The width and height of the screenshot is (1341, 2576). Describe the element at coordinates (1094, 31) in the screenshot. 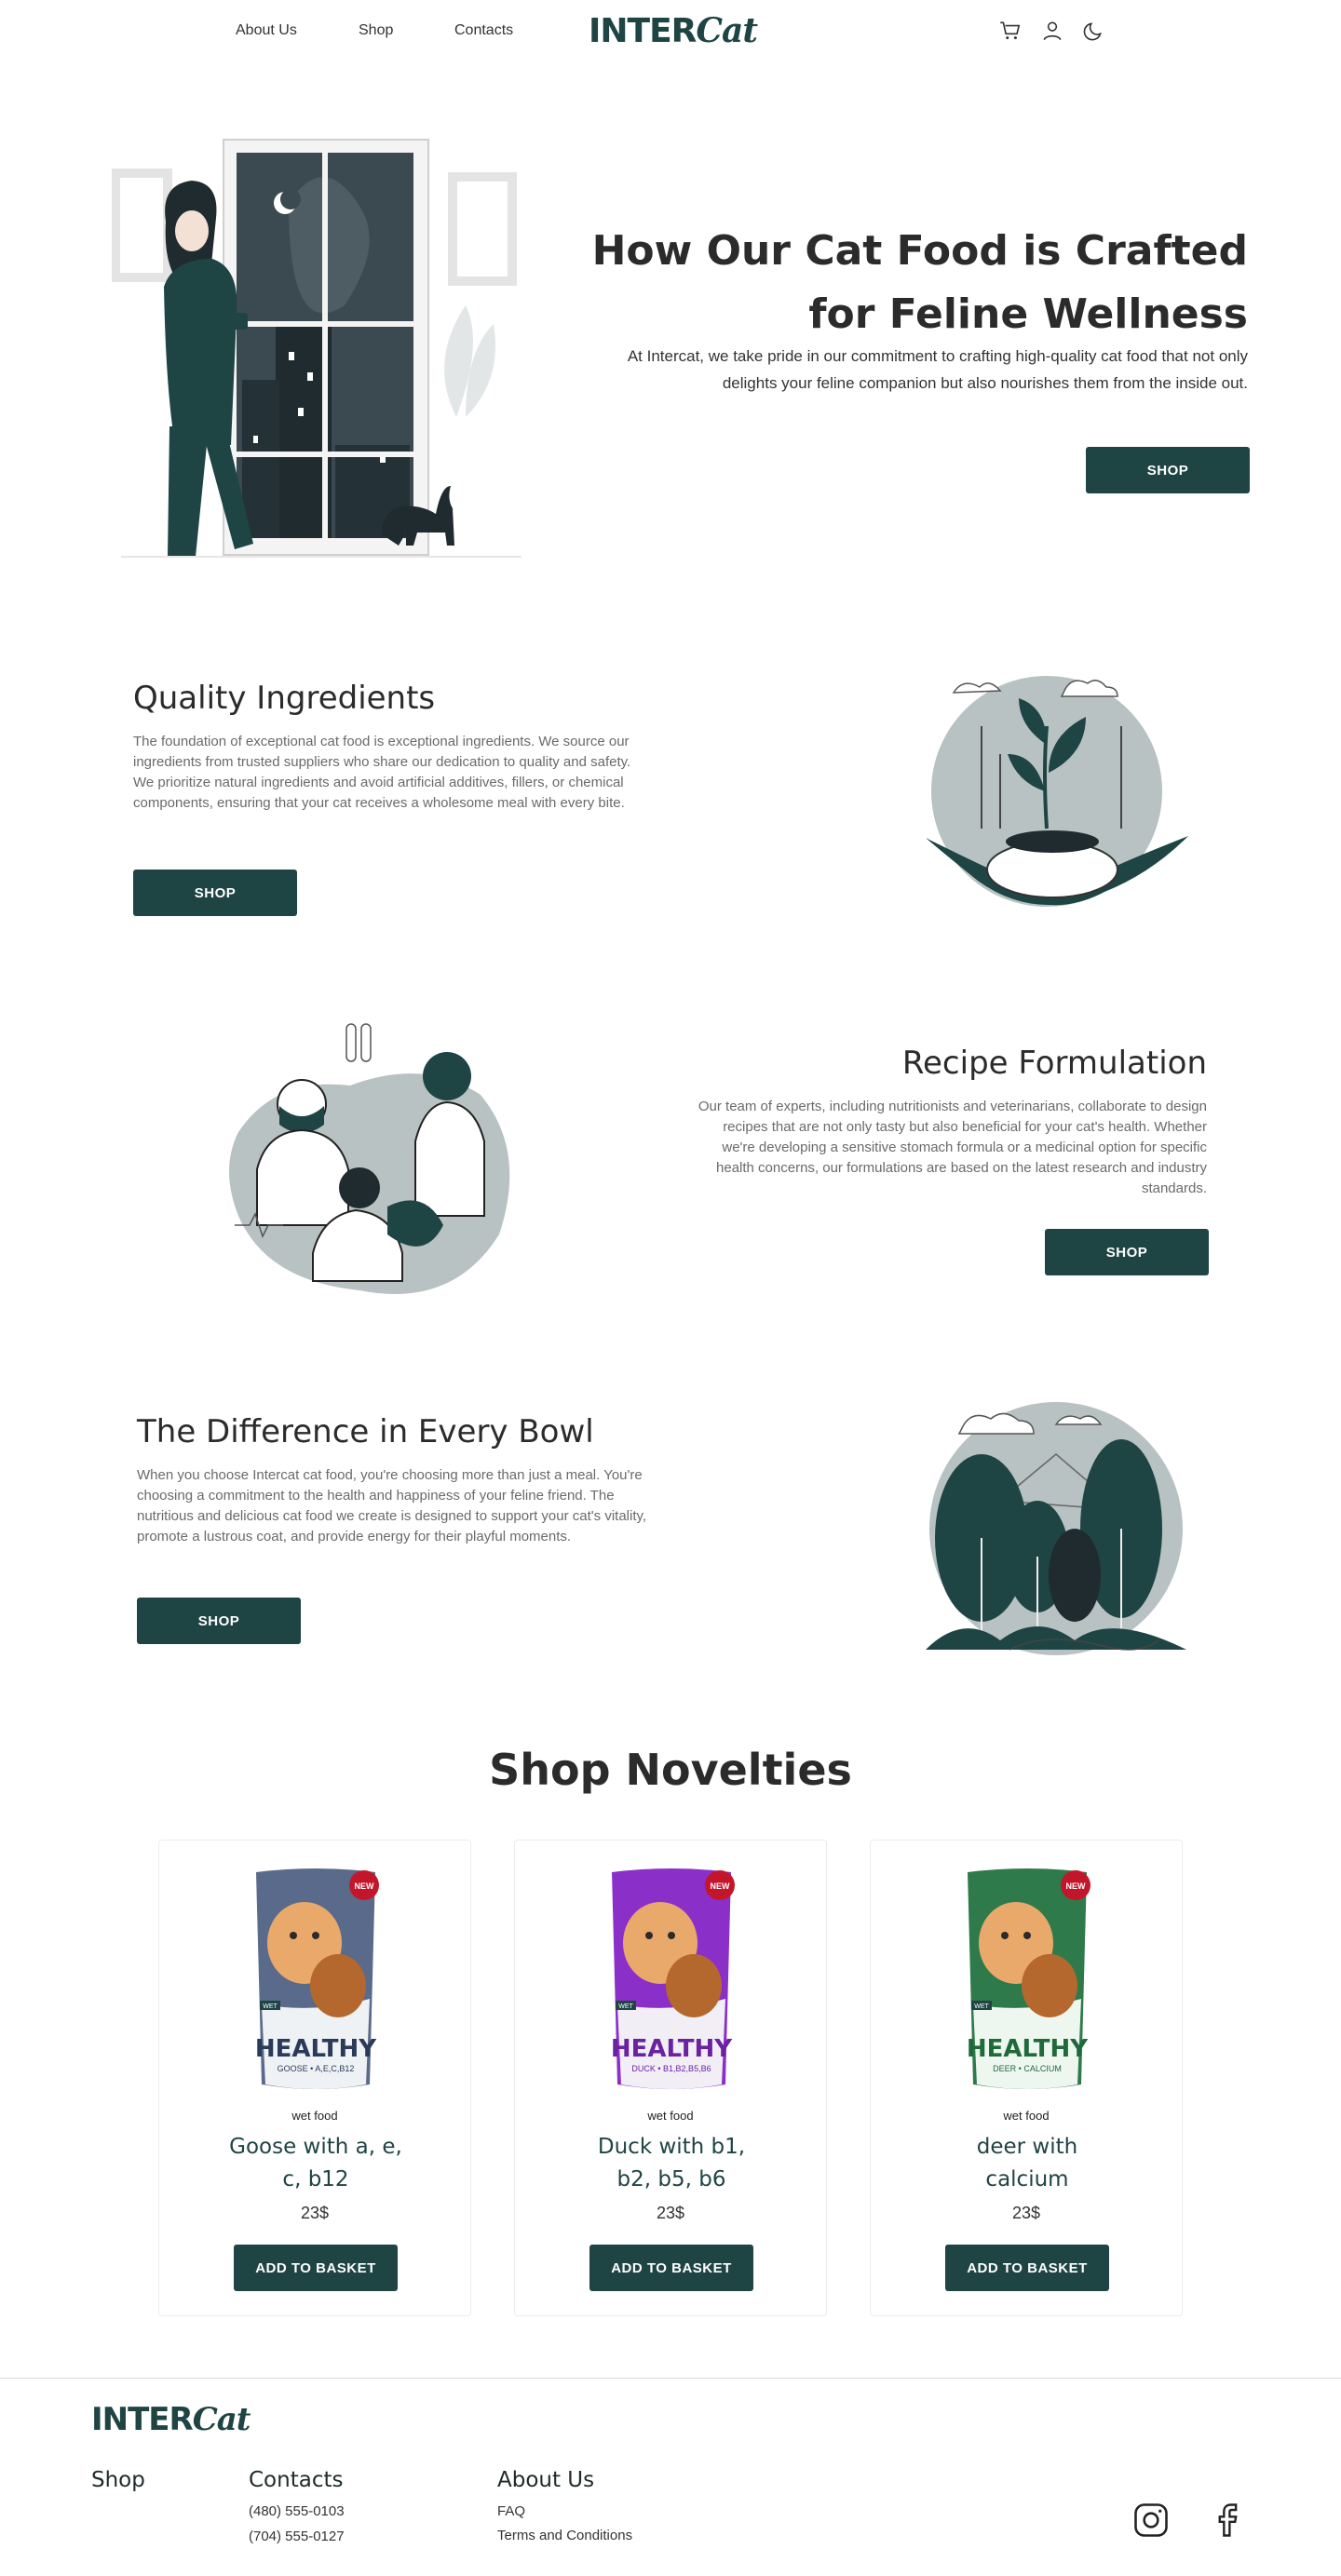

I see `moon-icon` at that location.